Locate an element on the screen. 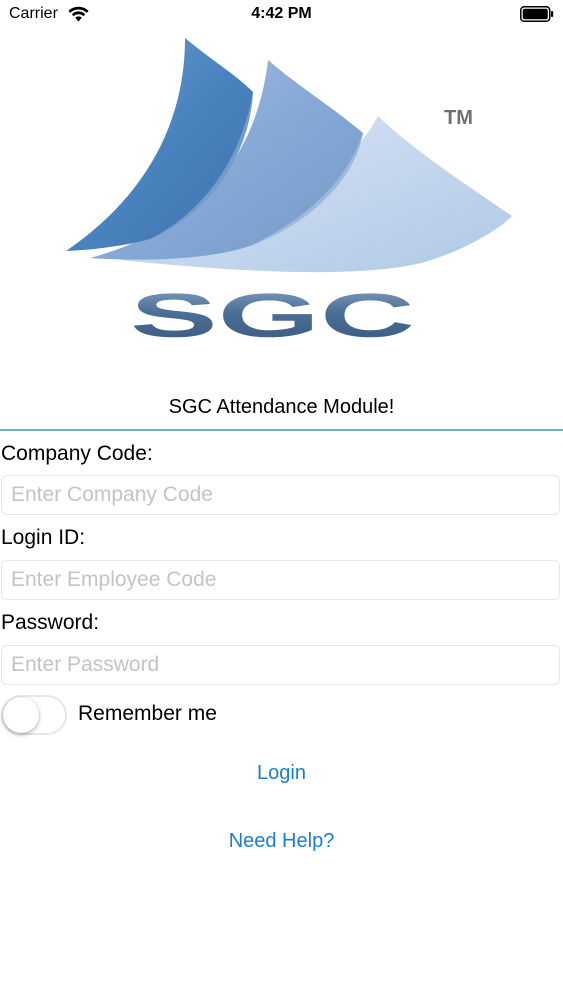 Image resolution: width=563 pixels, height=1000 pixels. login-button: Login is located at coordinates (281, 773).